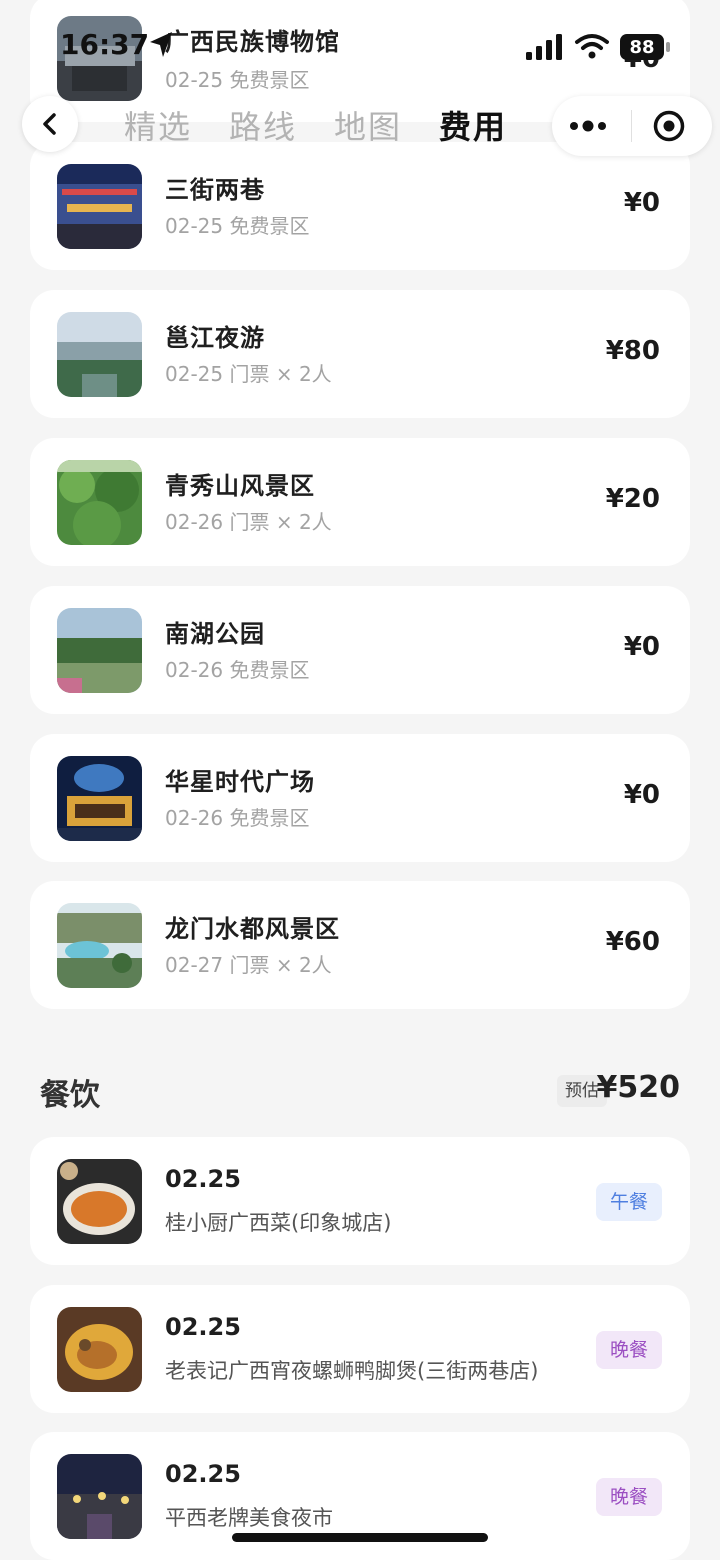 The height and width of the screenshot is (1560, 720). Describe the element at coordinates (544, 47) in the screenshot. I see `cellular-signal-icon` at that location.